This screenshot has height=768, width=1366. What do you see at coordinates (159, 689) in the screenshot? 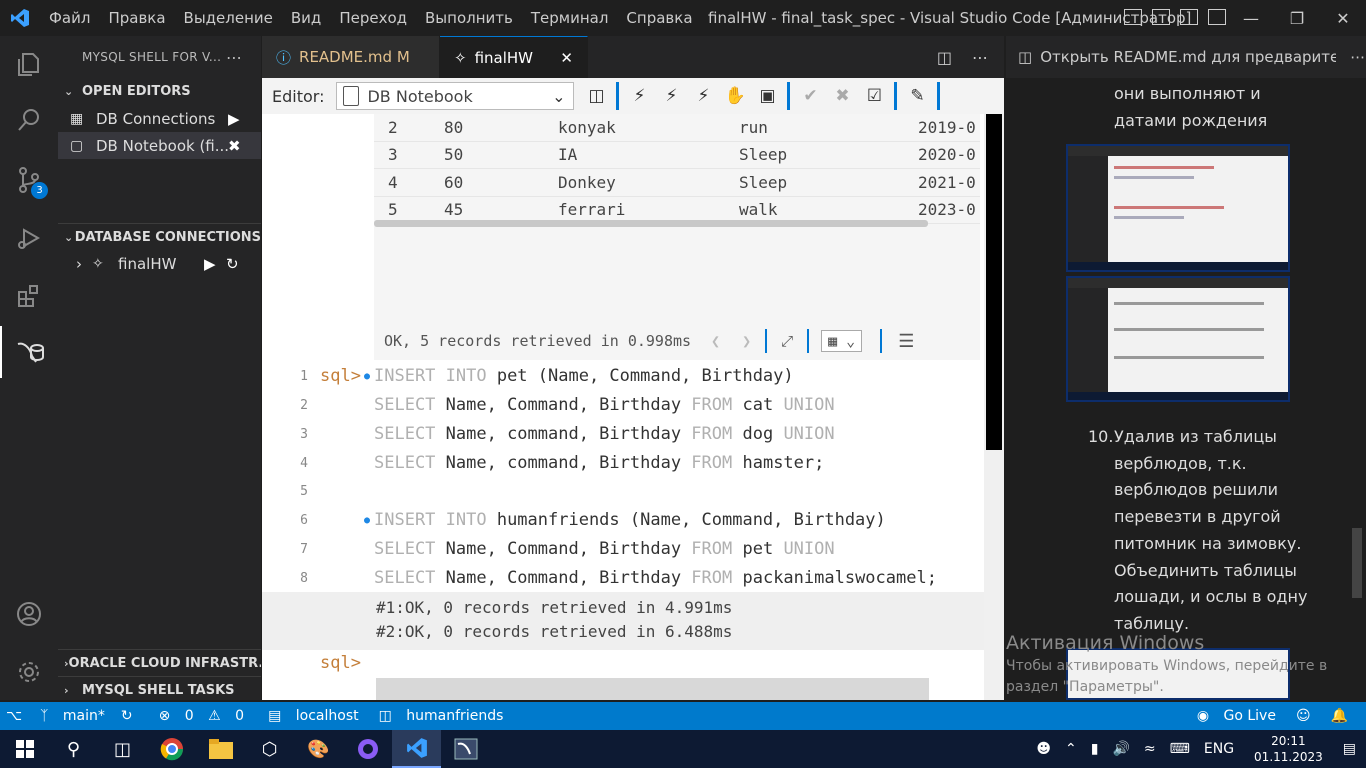
I see `shell-tasks-section: › MYSQL SHELL TASKS` at bounding box center [159, 689].